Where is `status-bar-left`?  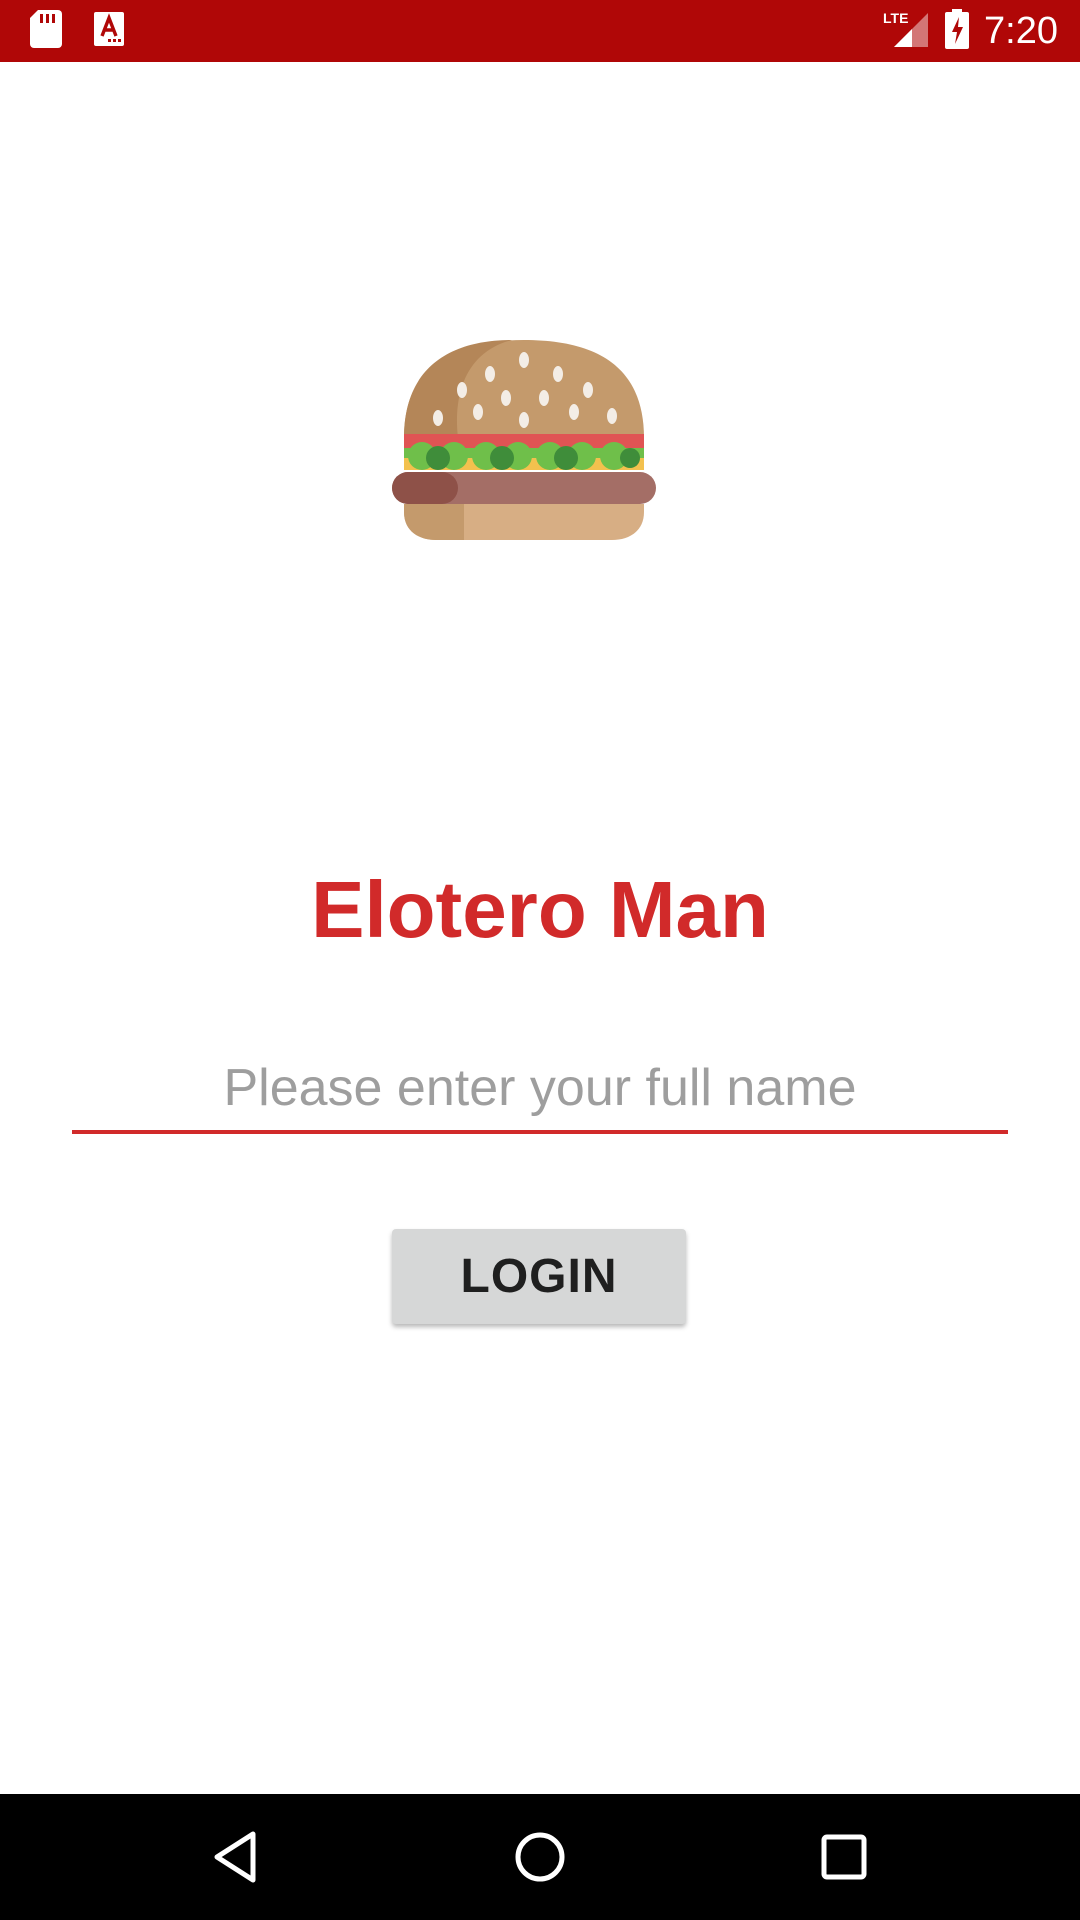 status-bar-left is located at coordinates (77, 31).